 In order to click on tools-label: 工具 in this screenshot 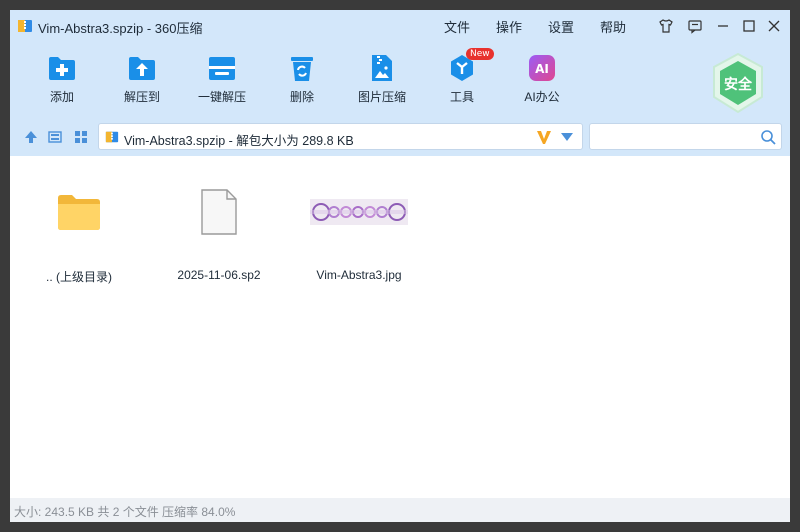, I will do `click(461, 97)`.